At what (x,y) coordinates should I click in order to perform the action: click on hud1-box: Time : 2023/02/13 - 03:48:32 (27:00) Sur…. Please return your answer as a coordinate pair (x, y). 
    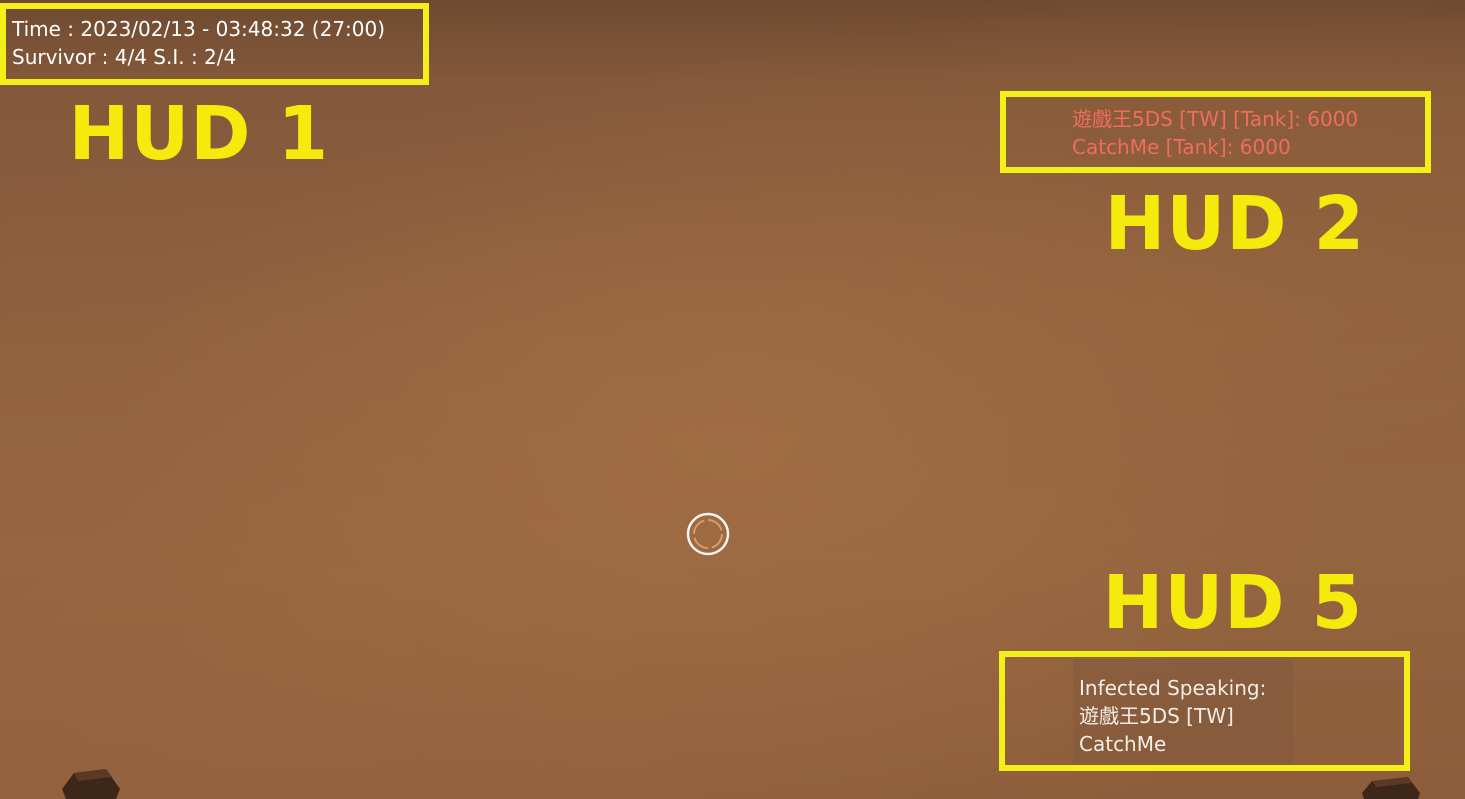
    Looking at the image, I should click on (214, 44).